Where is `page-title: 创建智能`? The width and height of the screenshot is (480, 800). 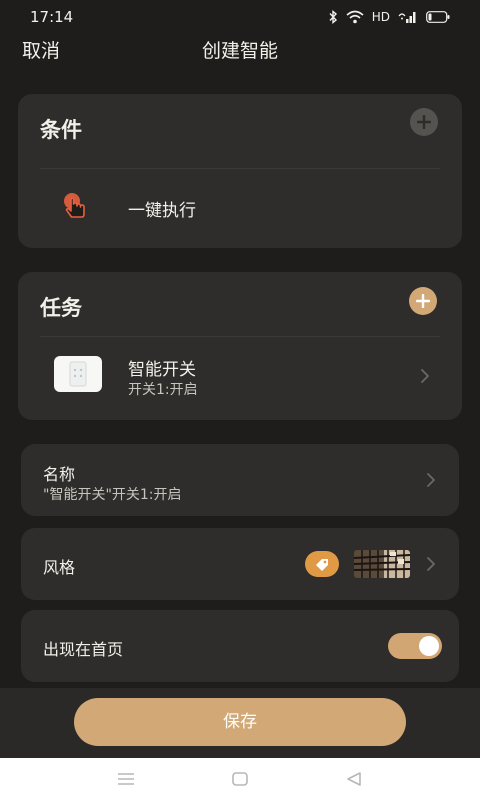
page-title: 创建智能 is located at coordinates (239, 51).